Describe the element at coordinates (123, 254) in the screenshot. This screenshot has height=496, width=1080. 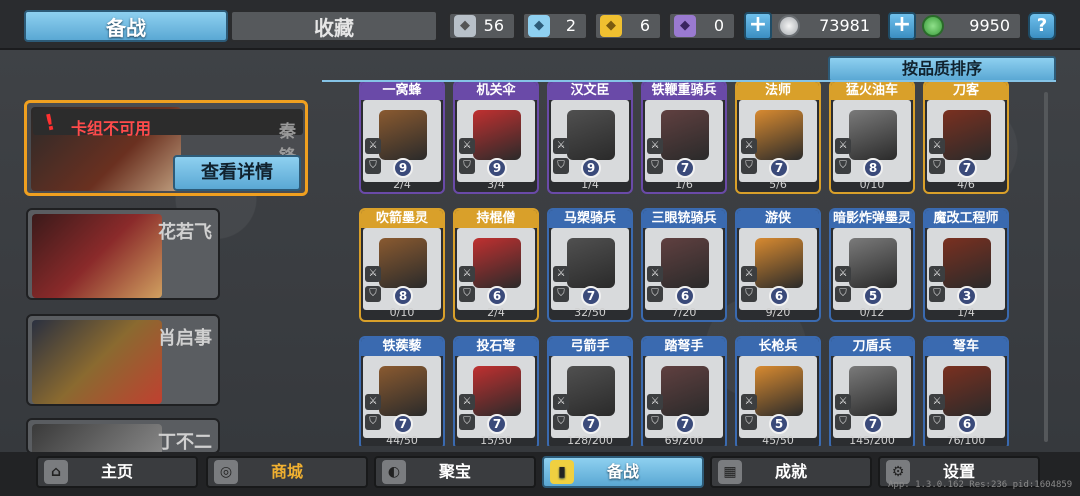
I see `hero-card: 花若飞` at that location.